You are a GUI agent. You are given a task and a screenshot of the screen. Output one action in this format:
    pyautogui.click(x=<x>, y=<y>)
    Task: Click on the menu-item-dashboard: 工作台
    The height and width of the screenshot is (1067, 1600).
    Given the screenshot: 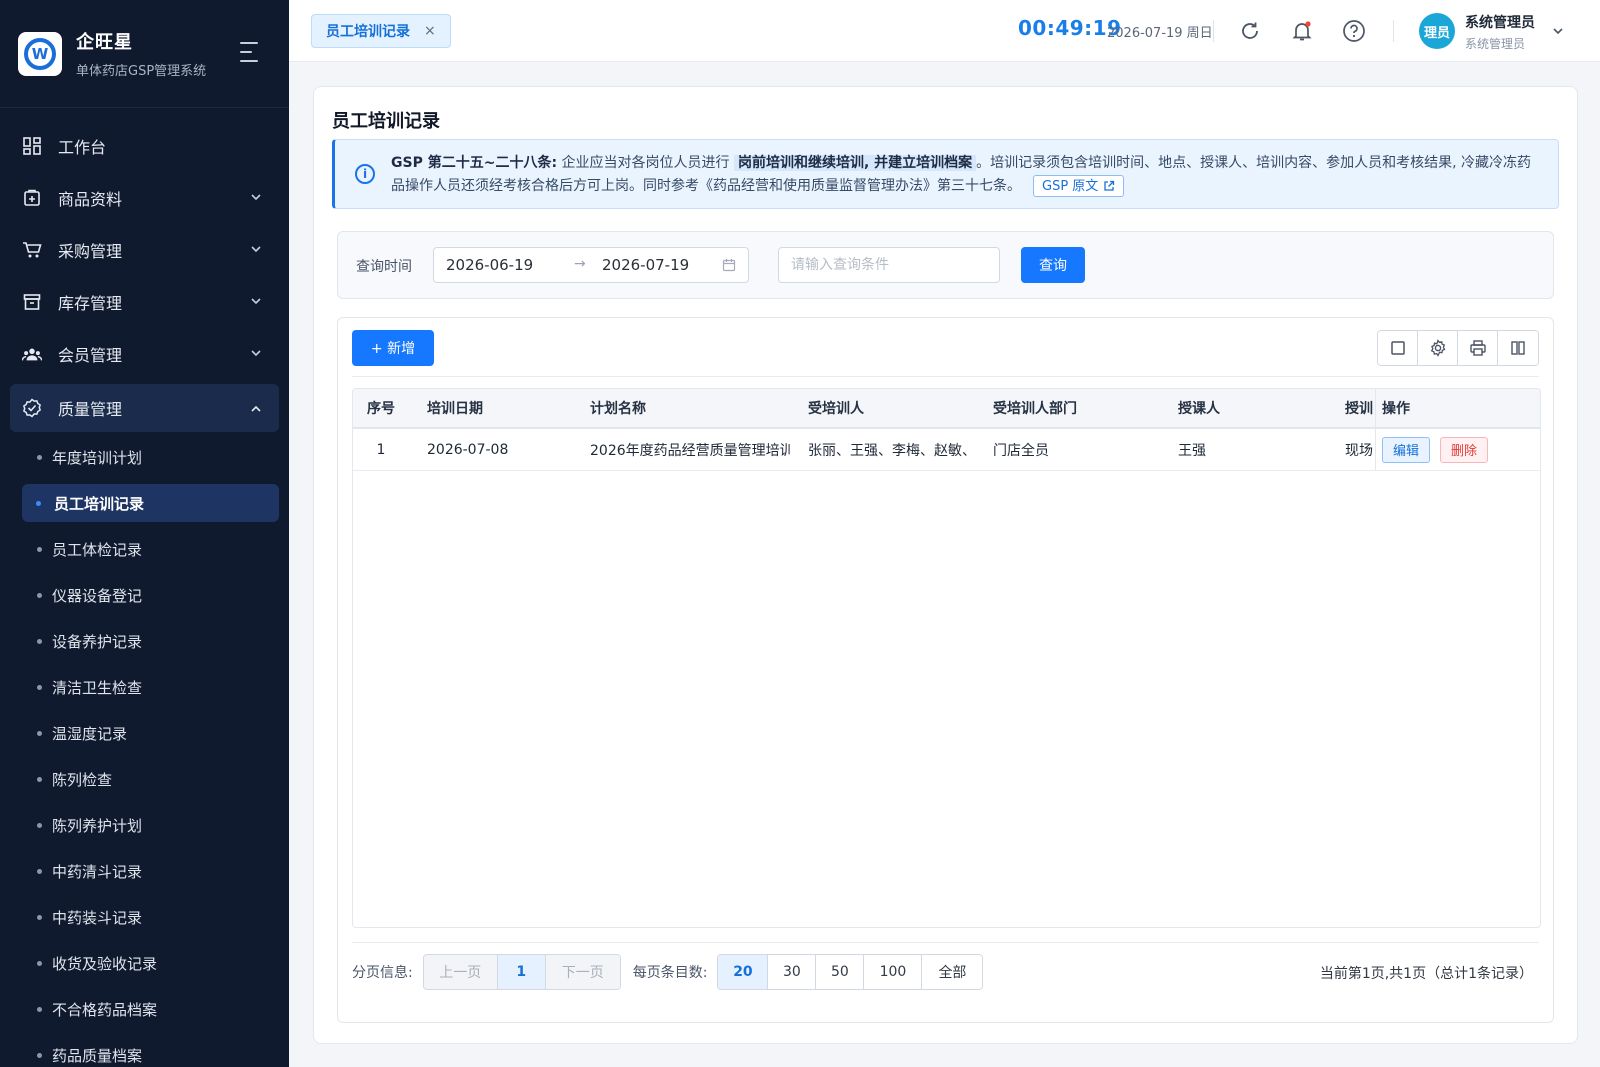 What is the action you would take?
    pyautogui.click(x=144, y=146)
    